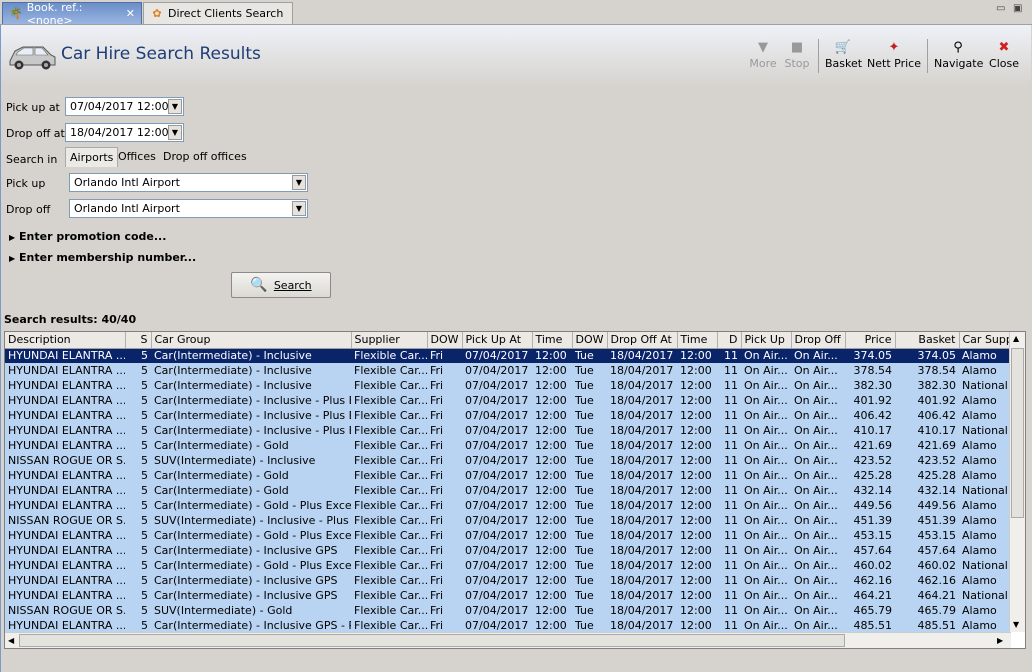  What do you see at coordinates (870, 415) in the screenshot?
I see `table-cell: 406.42` at bounding box center [870, 415].